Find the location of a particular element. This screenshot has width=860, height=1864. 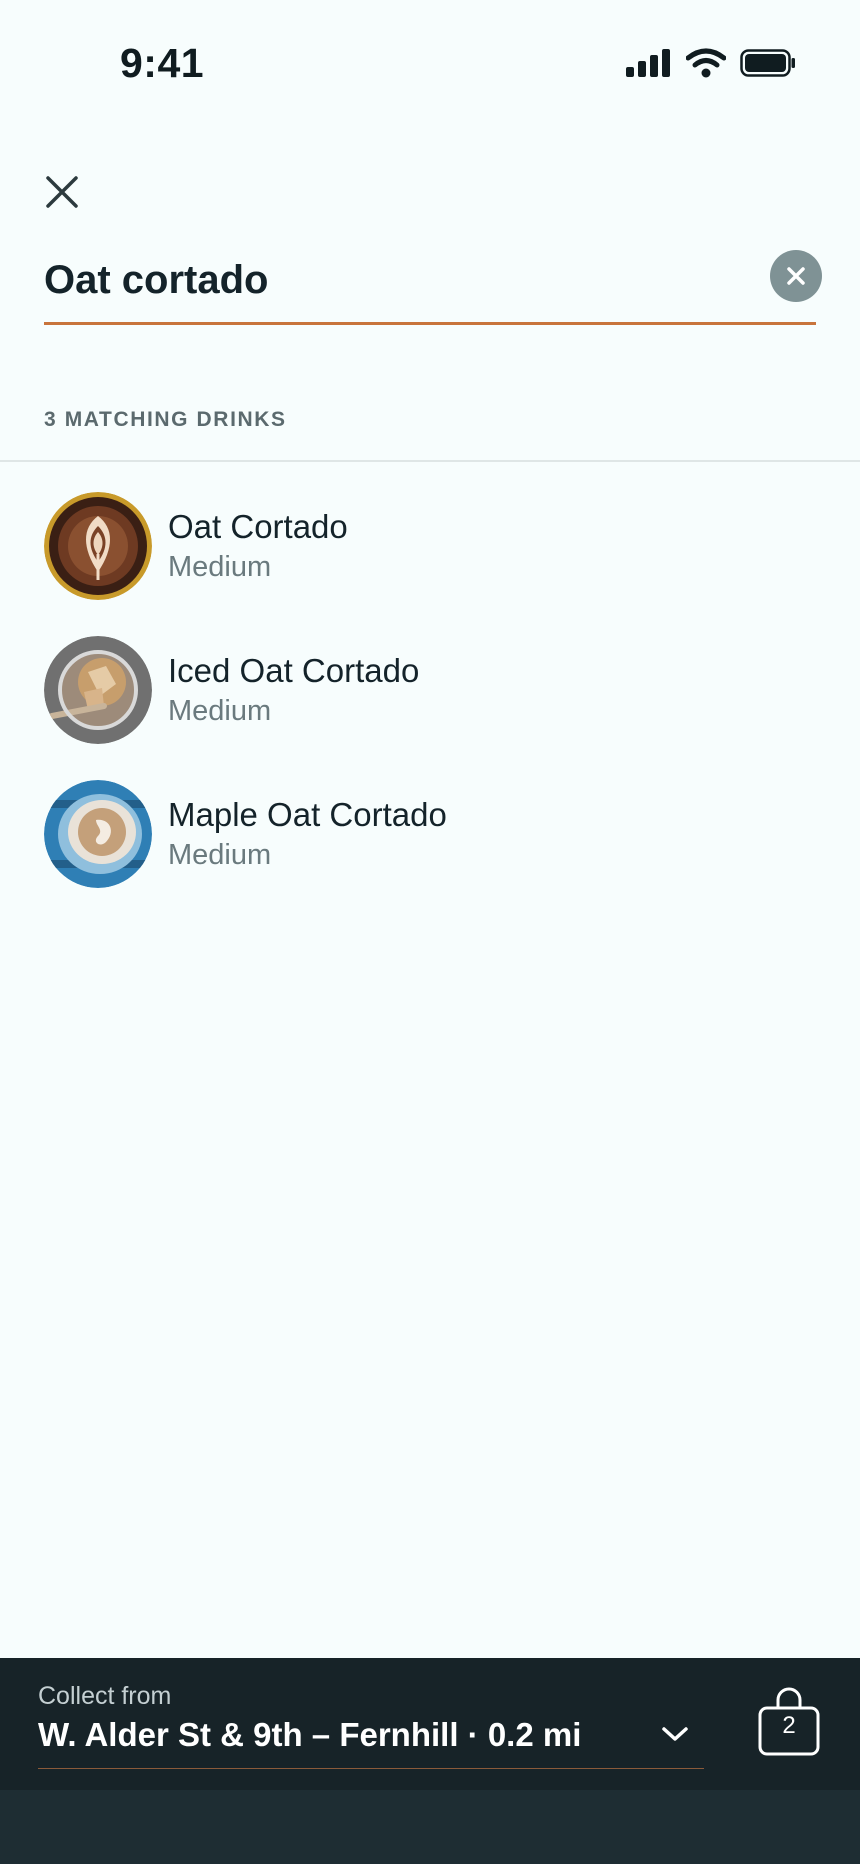

cellular-signal-icon is located at coordinates (648, 63).